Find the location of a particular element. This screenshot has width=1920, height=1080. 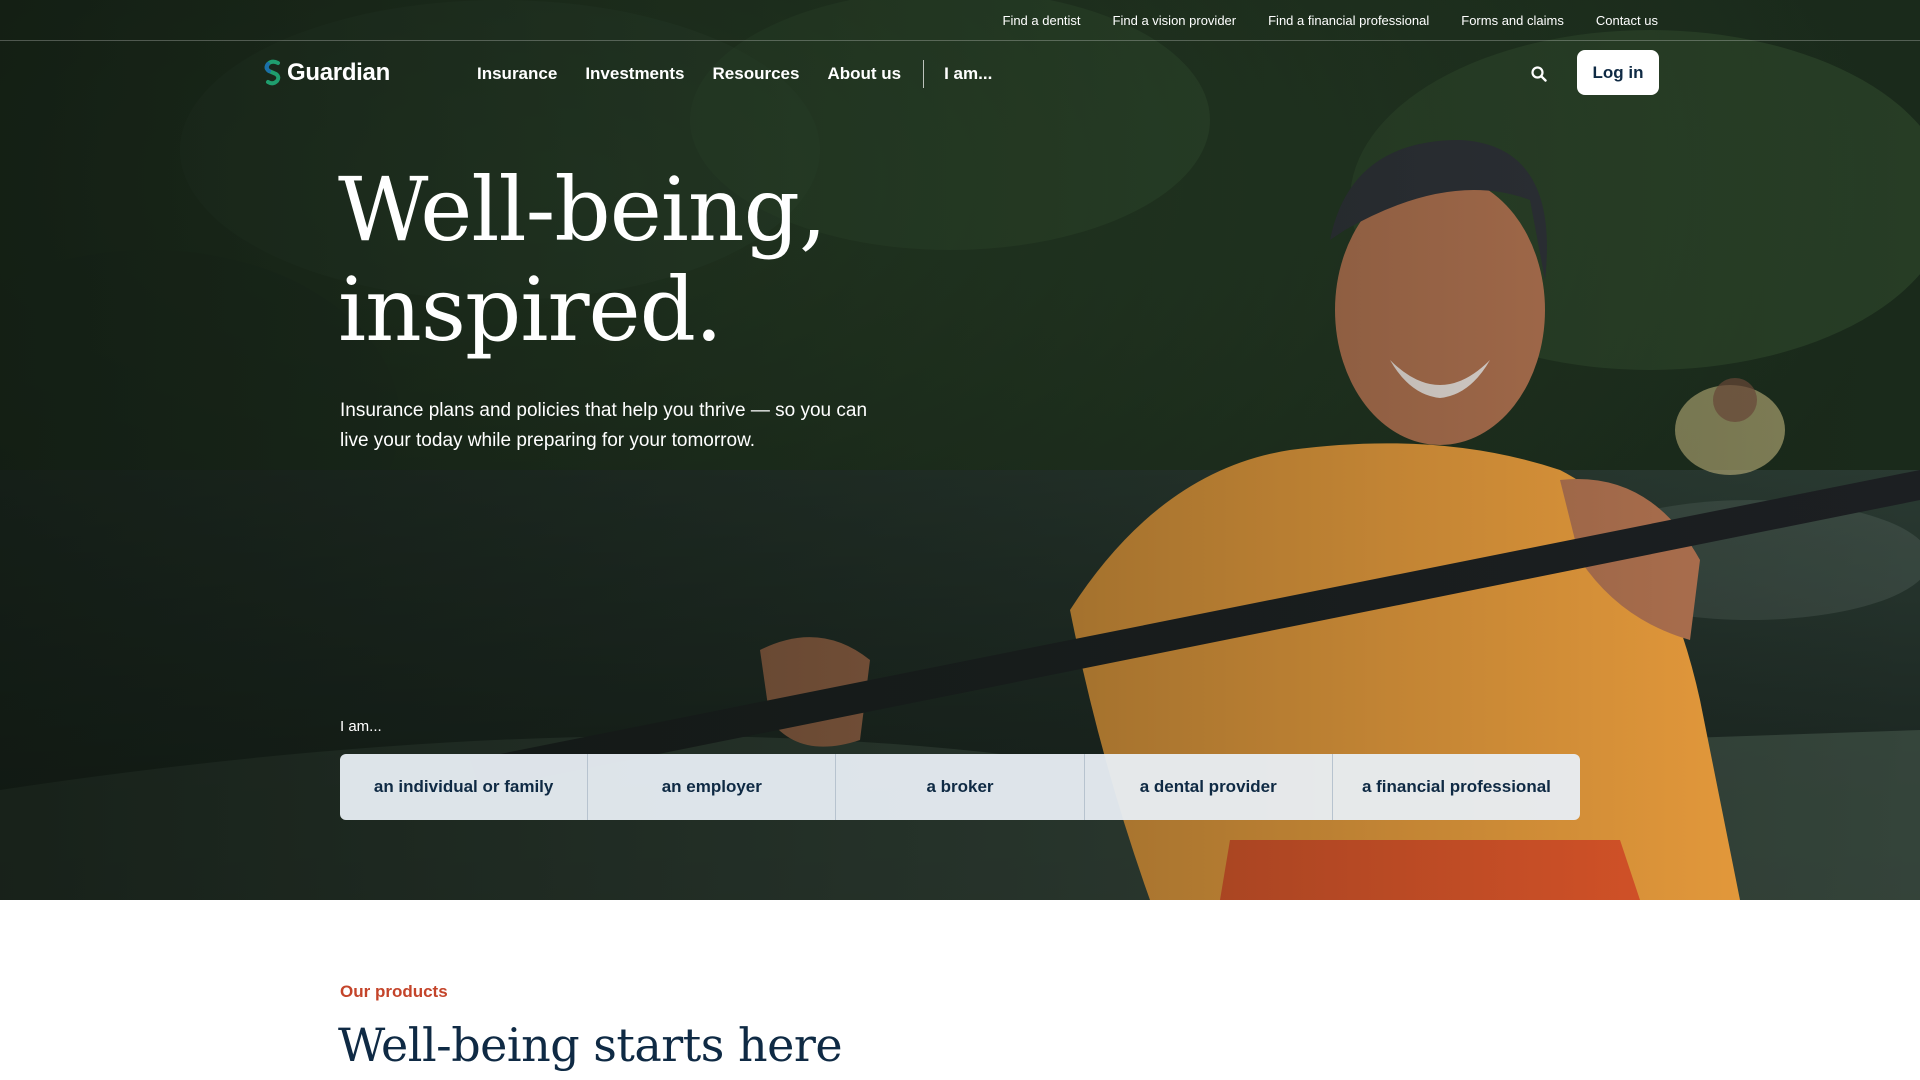

hero-headline: Well-being, inspired. is located at coordinates (598, 260).